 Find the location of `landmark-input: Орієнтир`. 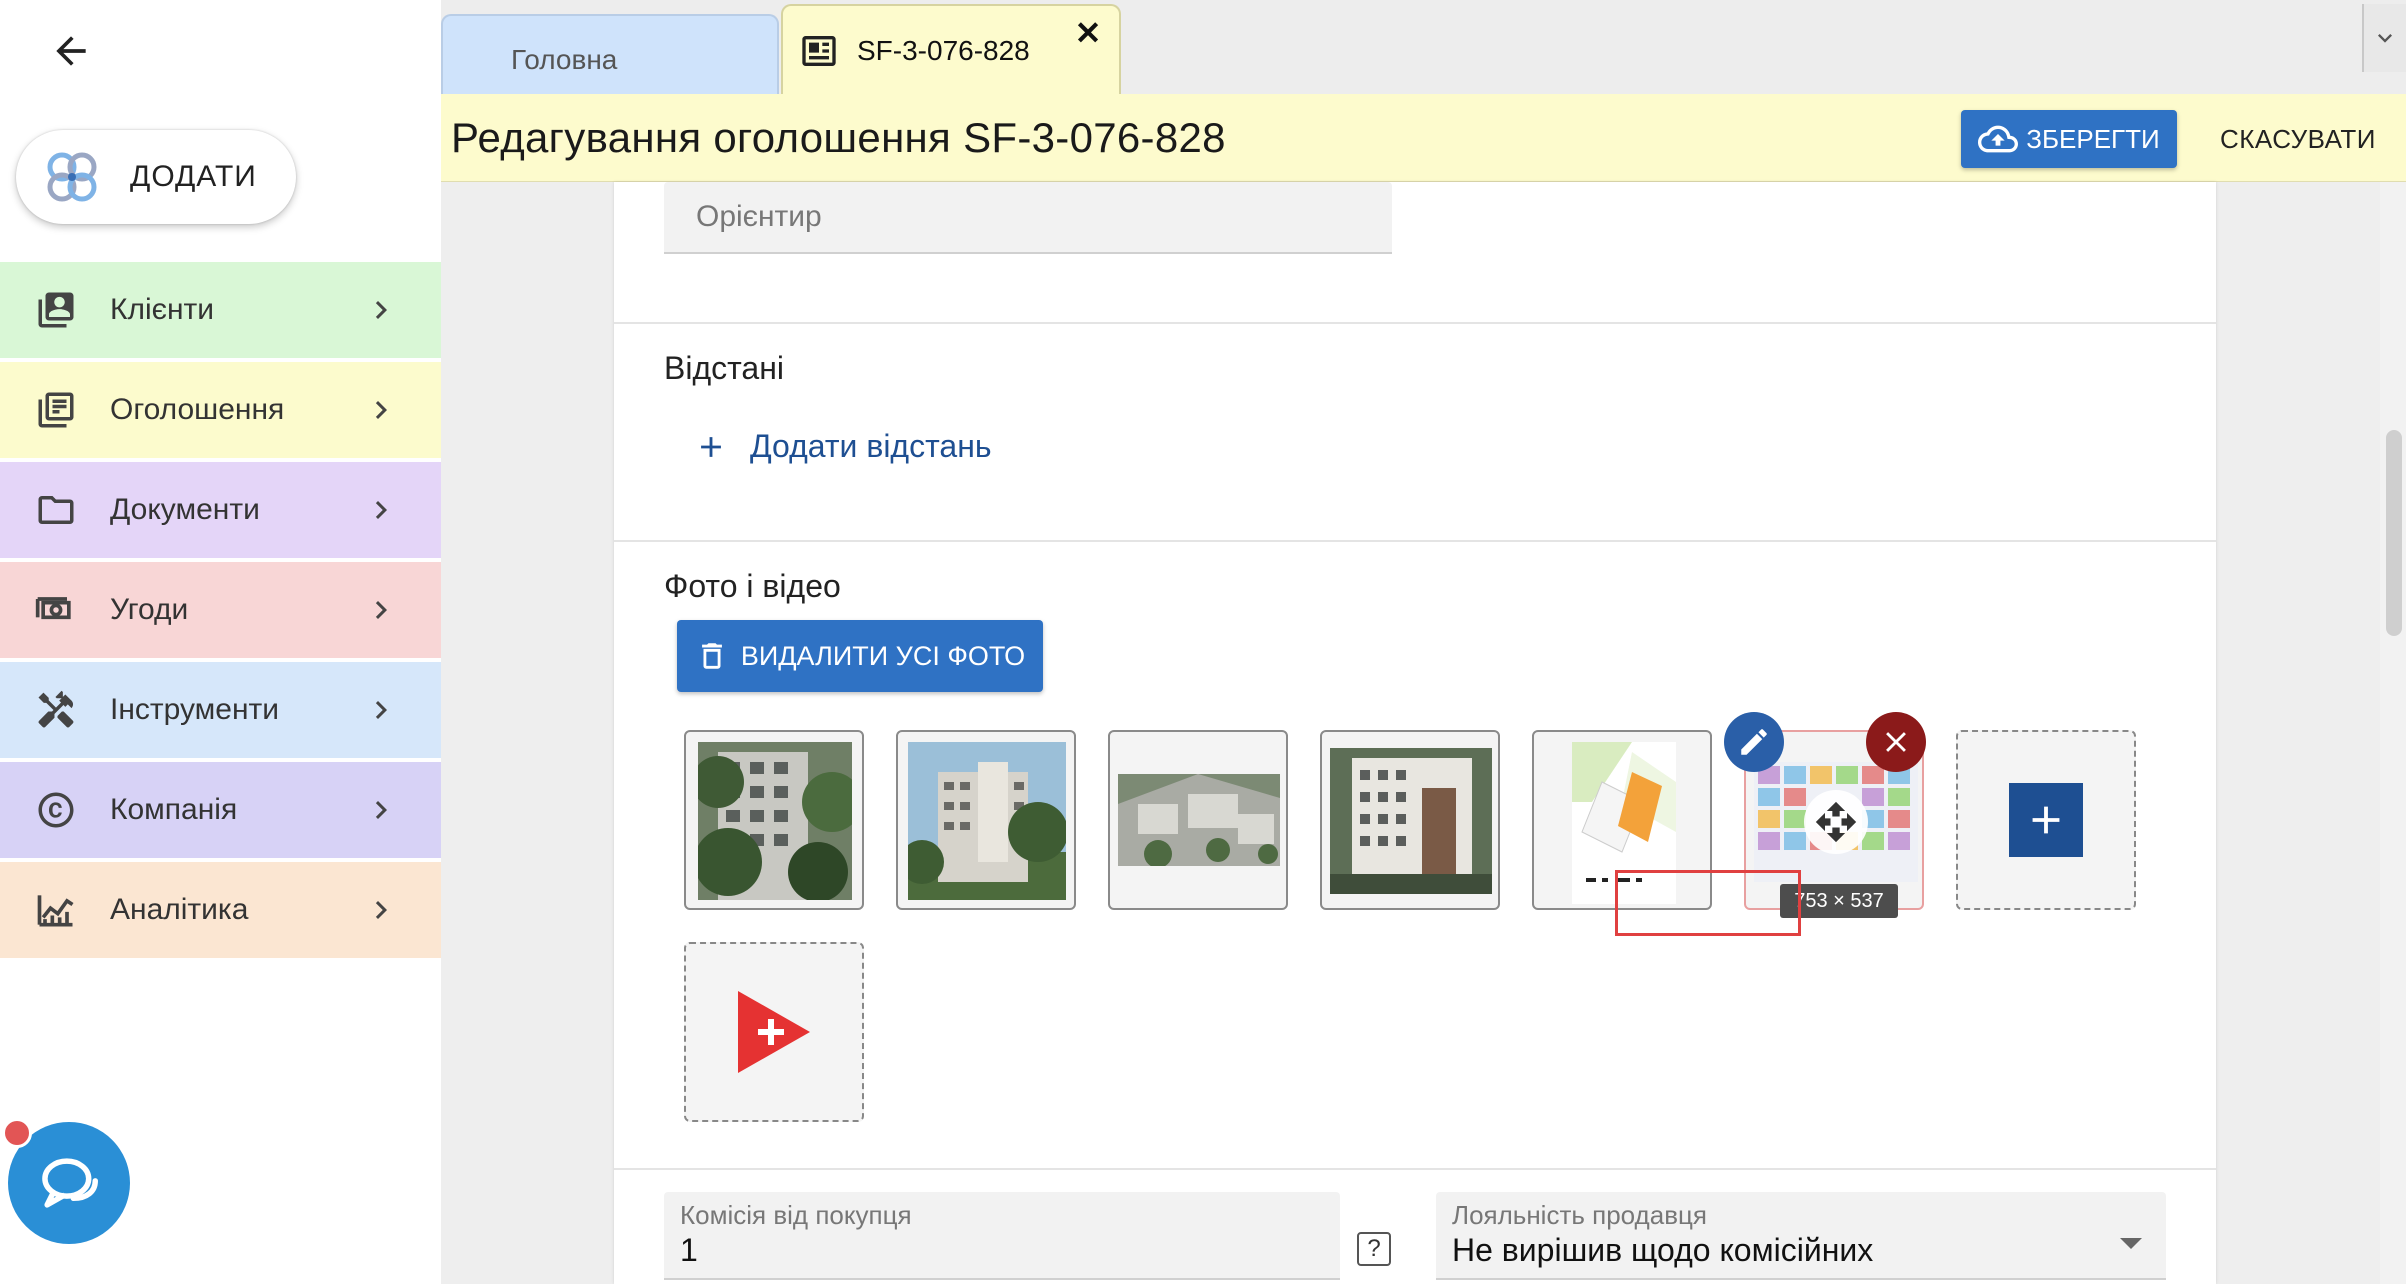

landmark-input: Орієнтир is located at coordinates (1028, 218).